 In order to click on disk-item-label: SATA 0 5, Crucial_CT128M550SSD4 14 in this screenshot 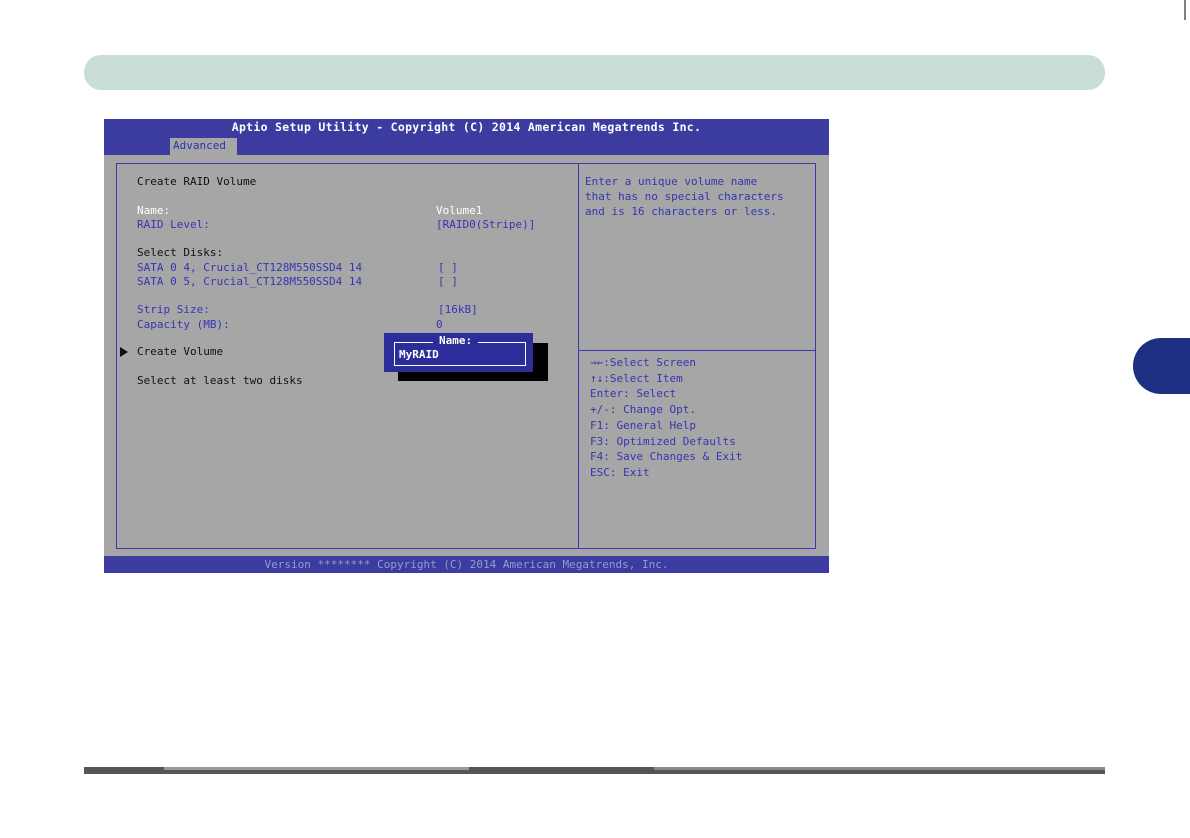, I will do `click(249, 281)`.